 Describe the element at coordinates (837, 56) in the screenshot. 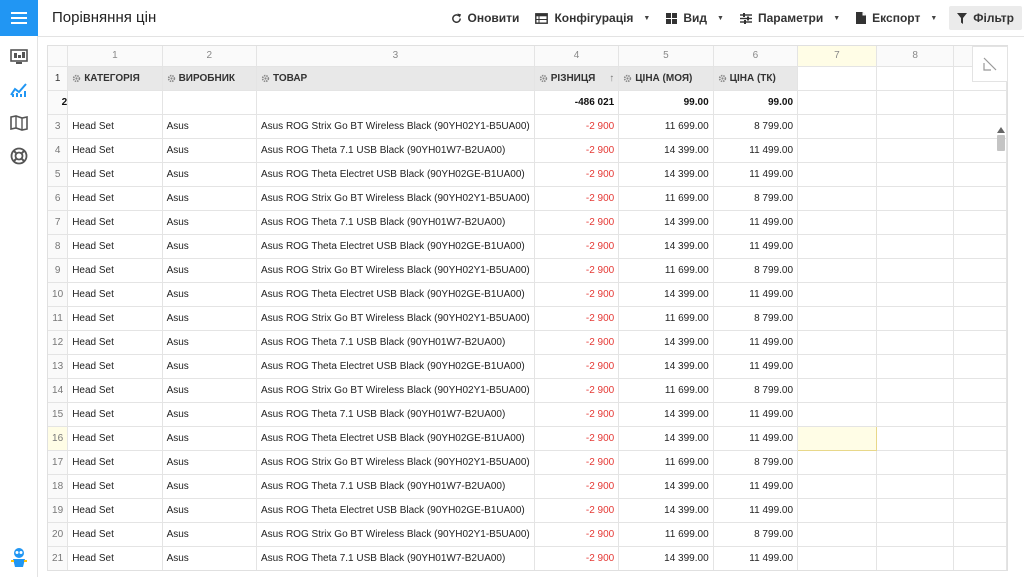

I see `column-header-selected: 7` at that location.